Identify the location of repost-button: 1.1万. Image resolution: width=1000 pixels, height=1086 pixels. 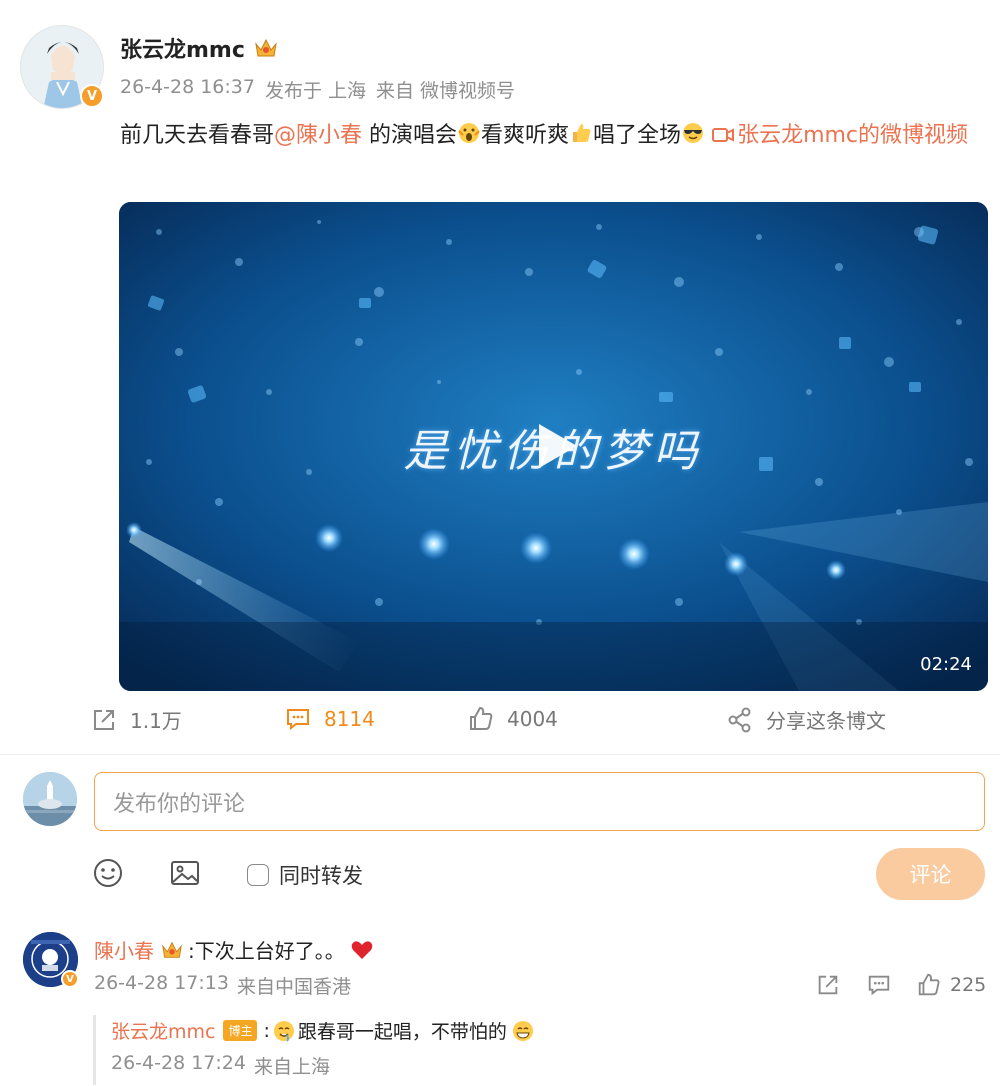
(136, 719).